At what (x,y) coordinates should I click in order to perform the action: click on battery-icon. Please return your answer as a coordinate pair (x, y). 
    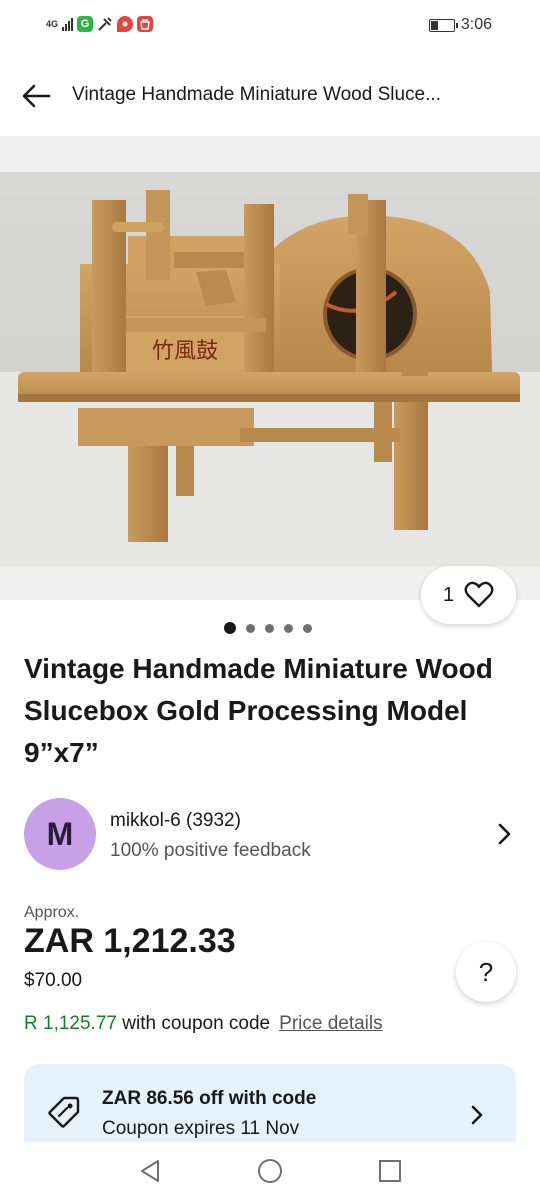
    Looking at the image, I should click on (443, 25).